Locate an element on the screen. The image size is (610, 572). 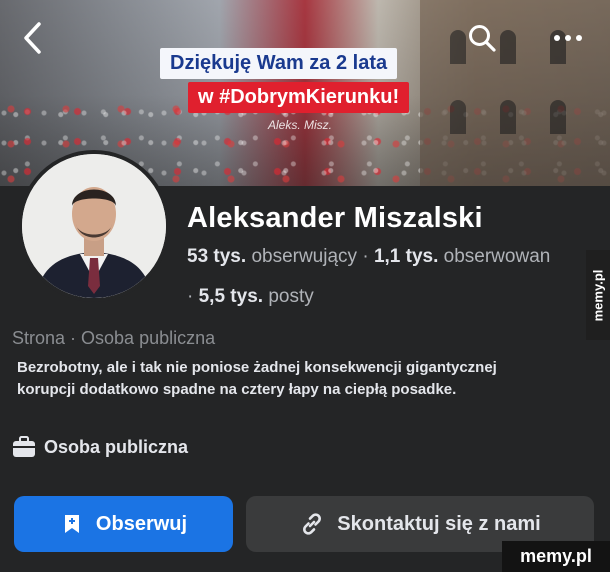
search-button is located at coordinates (482, 38).